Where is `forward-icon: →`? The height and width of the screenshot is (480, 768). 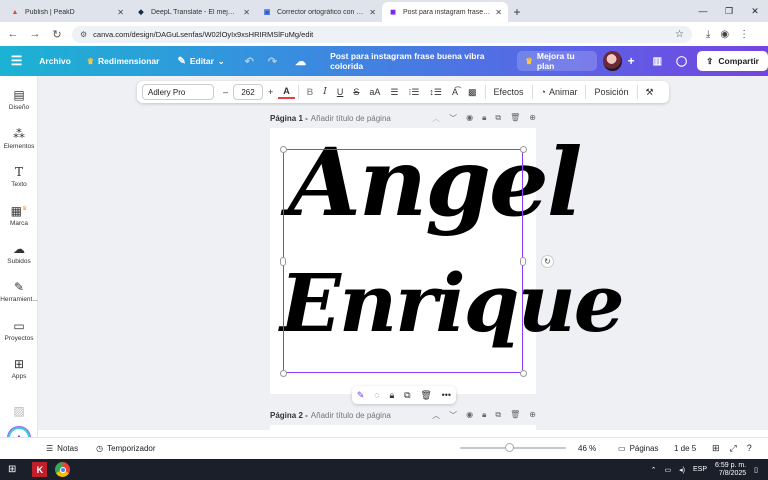 forward-icon: → is located at coordinates (35, 34).